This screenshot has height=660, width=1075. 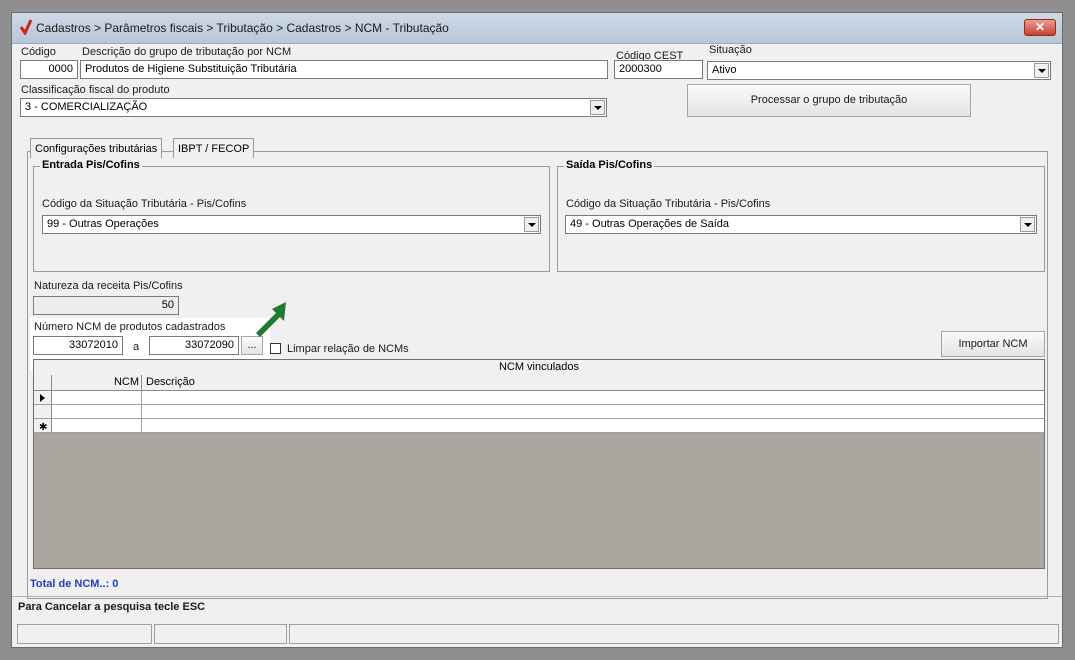 I want to click on situacao-select: Ativo, so click(x=879, y=70).